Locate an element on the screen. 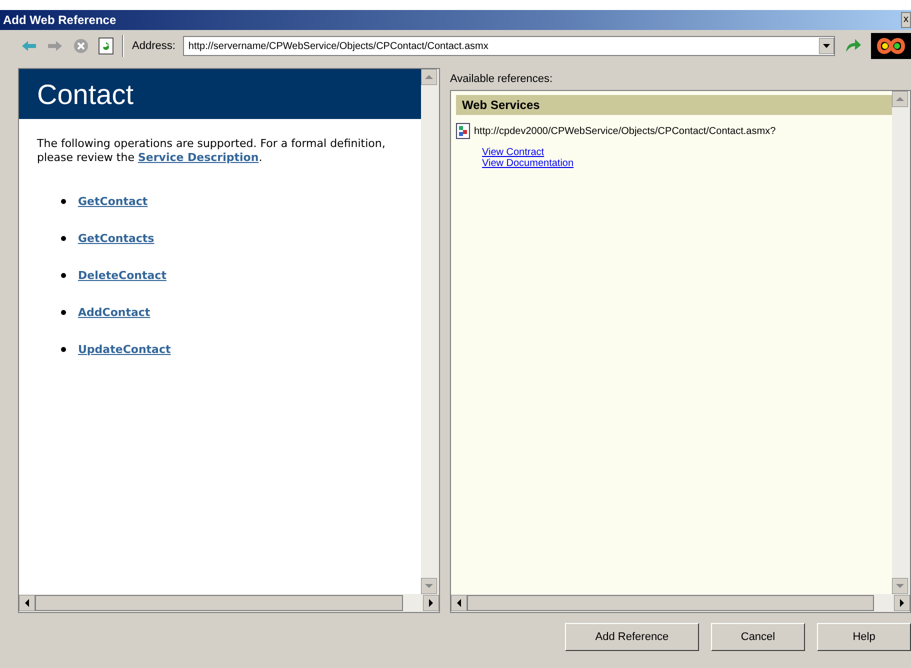 This screenshot has width=911, height=668. operation-link: UpdateContact is located at coordinates (124, 349).